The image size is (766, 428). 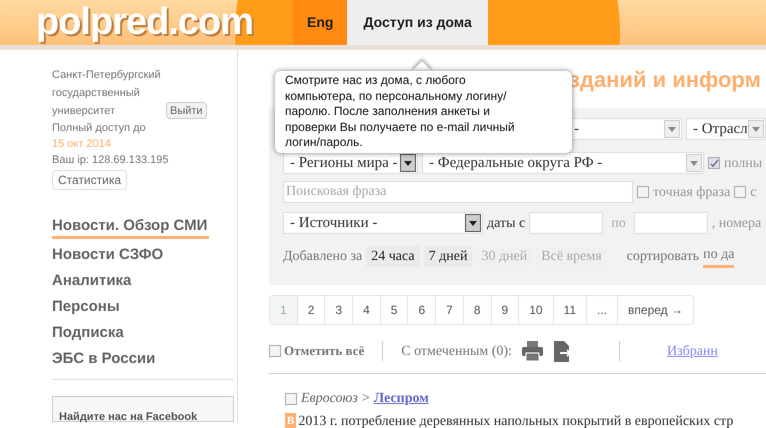 I want to click on category-text: Евросоюз, so click(x=329, y=399).